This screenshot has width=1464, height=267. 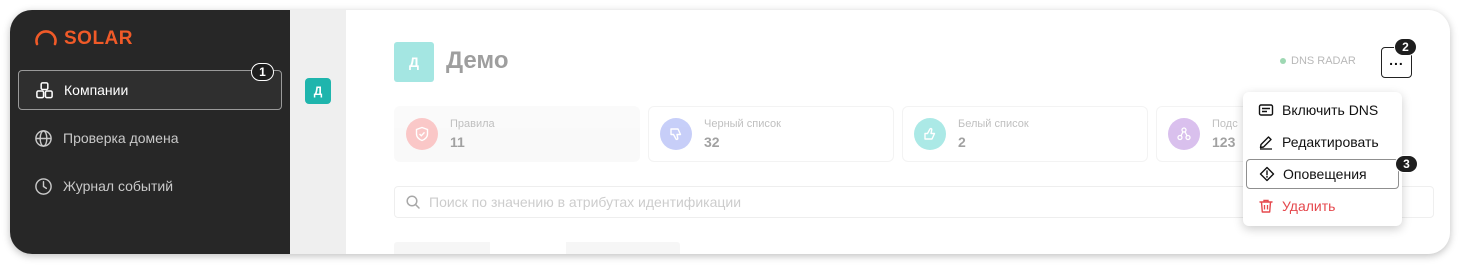 What do you see at coordinates (46, 38) in the screenshot?
I see `solar-logo-icon` at bounding box center [46, 38].